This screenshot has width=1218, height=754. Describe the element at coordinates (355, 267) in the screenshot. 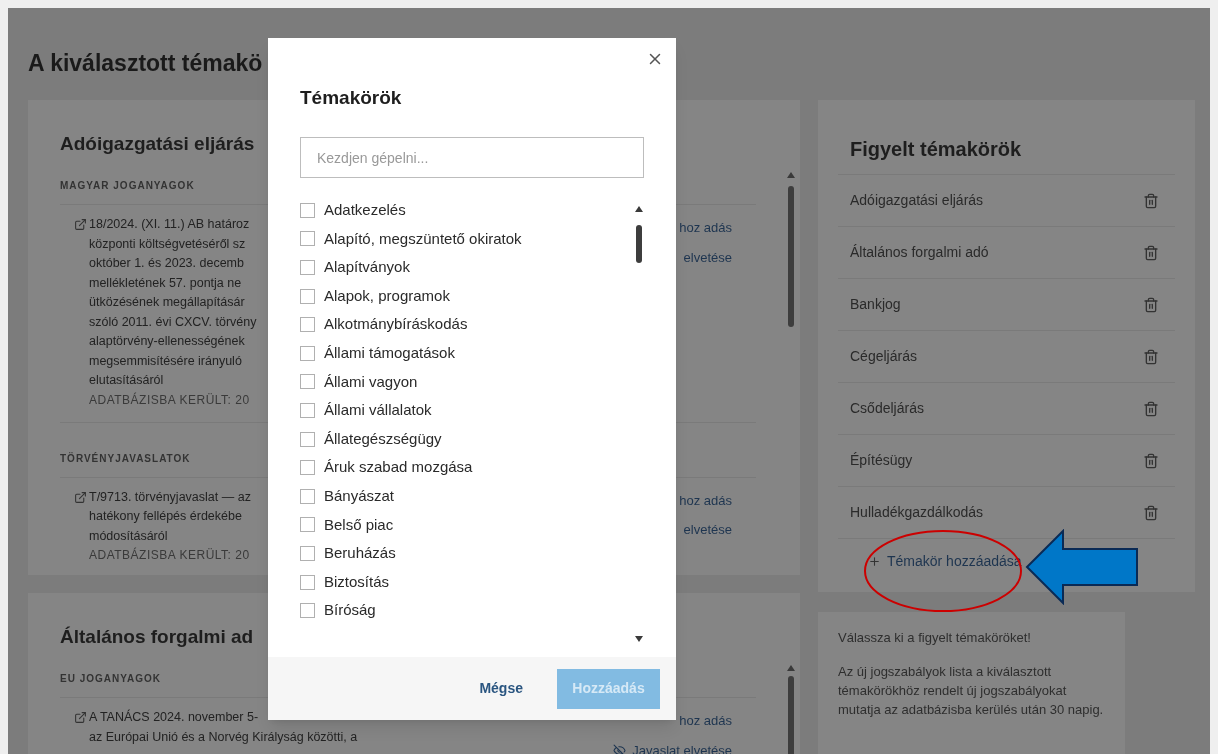

I see `topic-option: Alapítványok` at that location.